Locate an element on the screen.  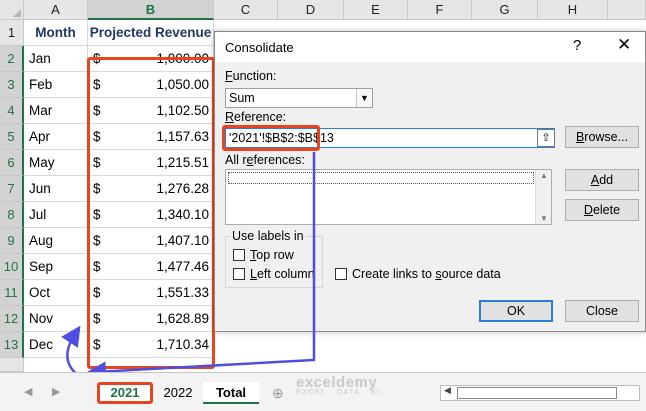
sheet-tab-2022: 2022 is located at coordinates (178, 393).